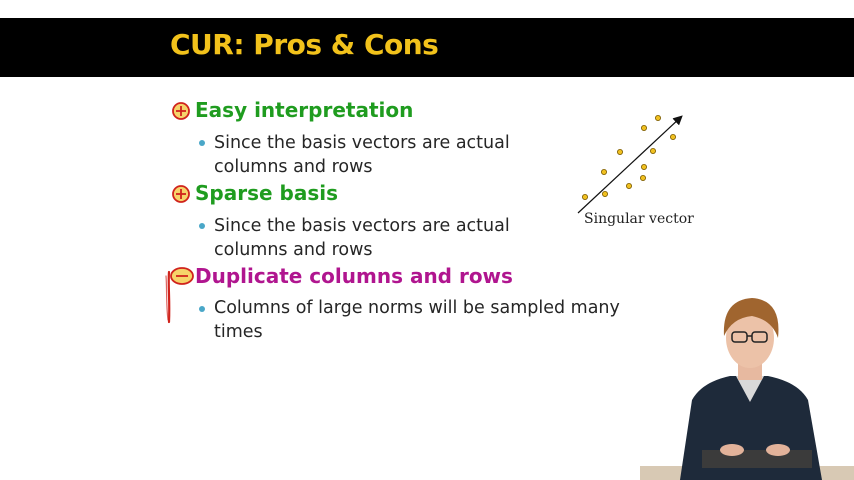 The image size is (854, 480). Describe the element at coordinates (629, 158) in the screenshot. I see `scatter-points` at that location.